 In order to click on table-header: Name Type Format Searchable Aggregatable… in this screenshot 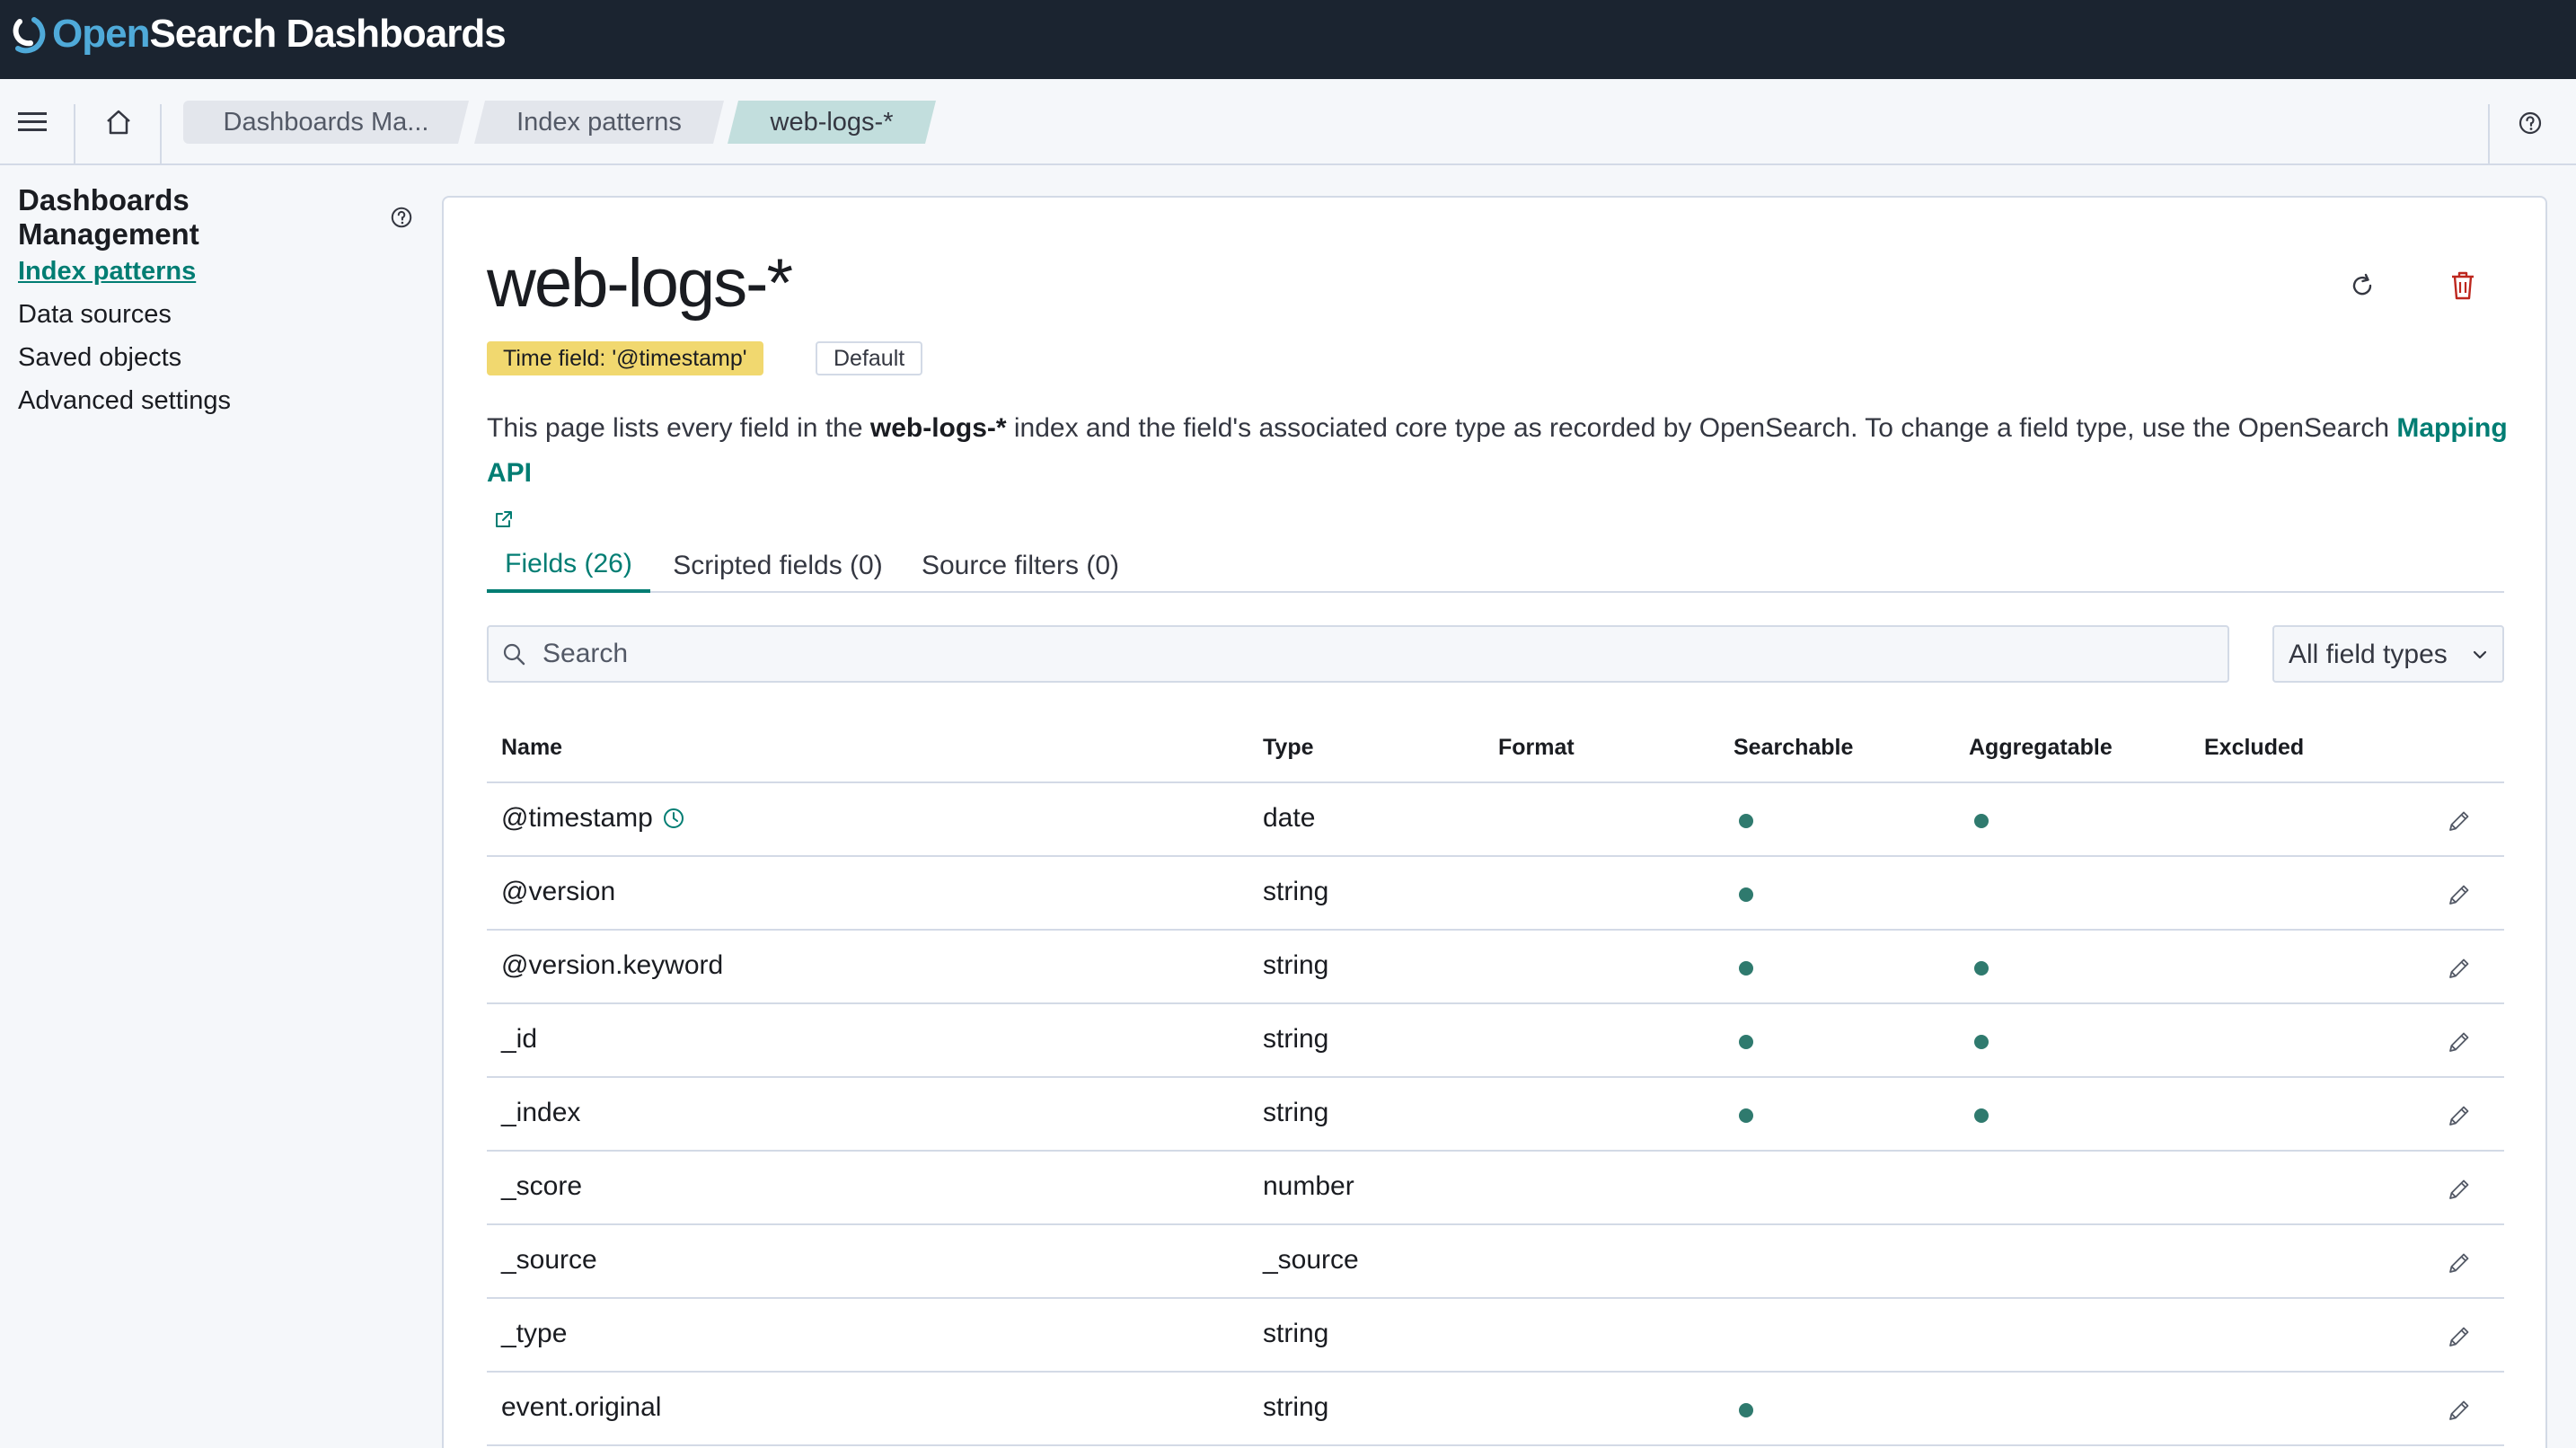, I will do `click(1495, 747)`.